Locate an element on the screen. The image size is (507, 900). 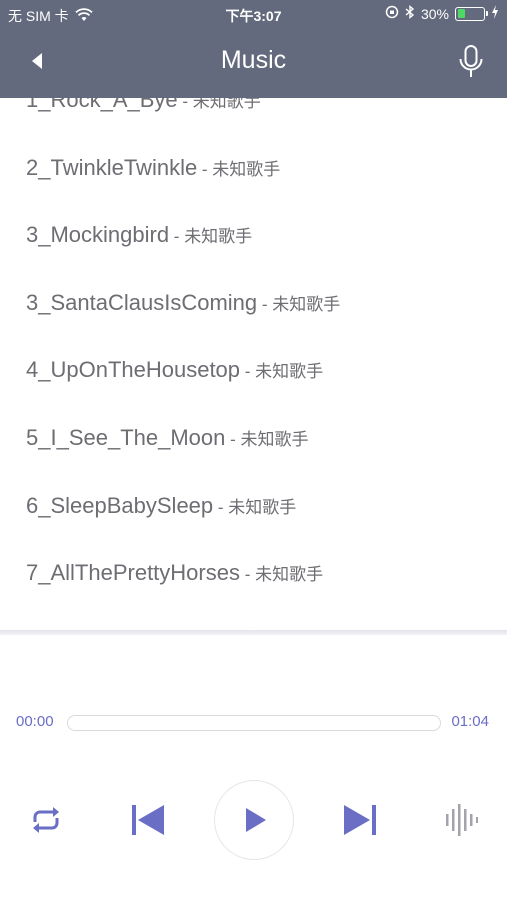
song-title: 3_Mockingbird is located at coordinates (98, 235).